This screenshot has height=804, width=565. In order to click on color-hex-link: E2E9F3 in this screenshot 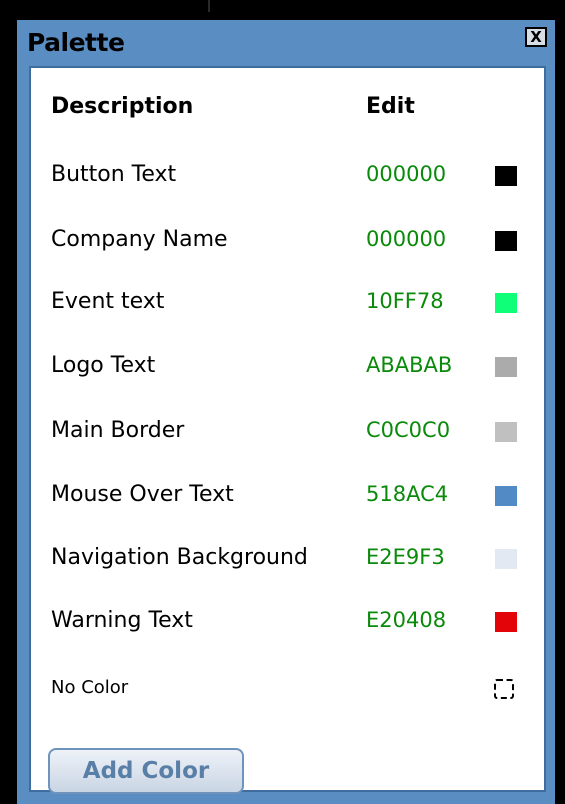, I will do `click(405, 557)`.